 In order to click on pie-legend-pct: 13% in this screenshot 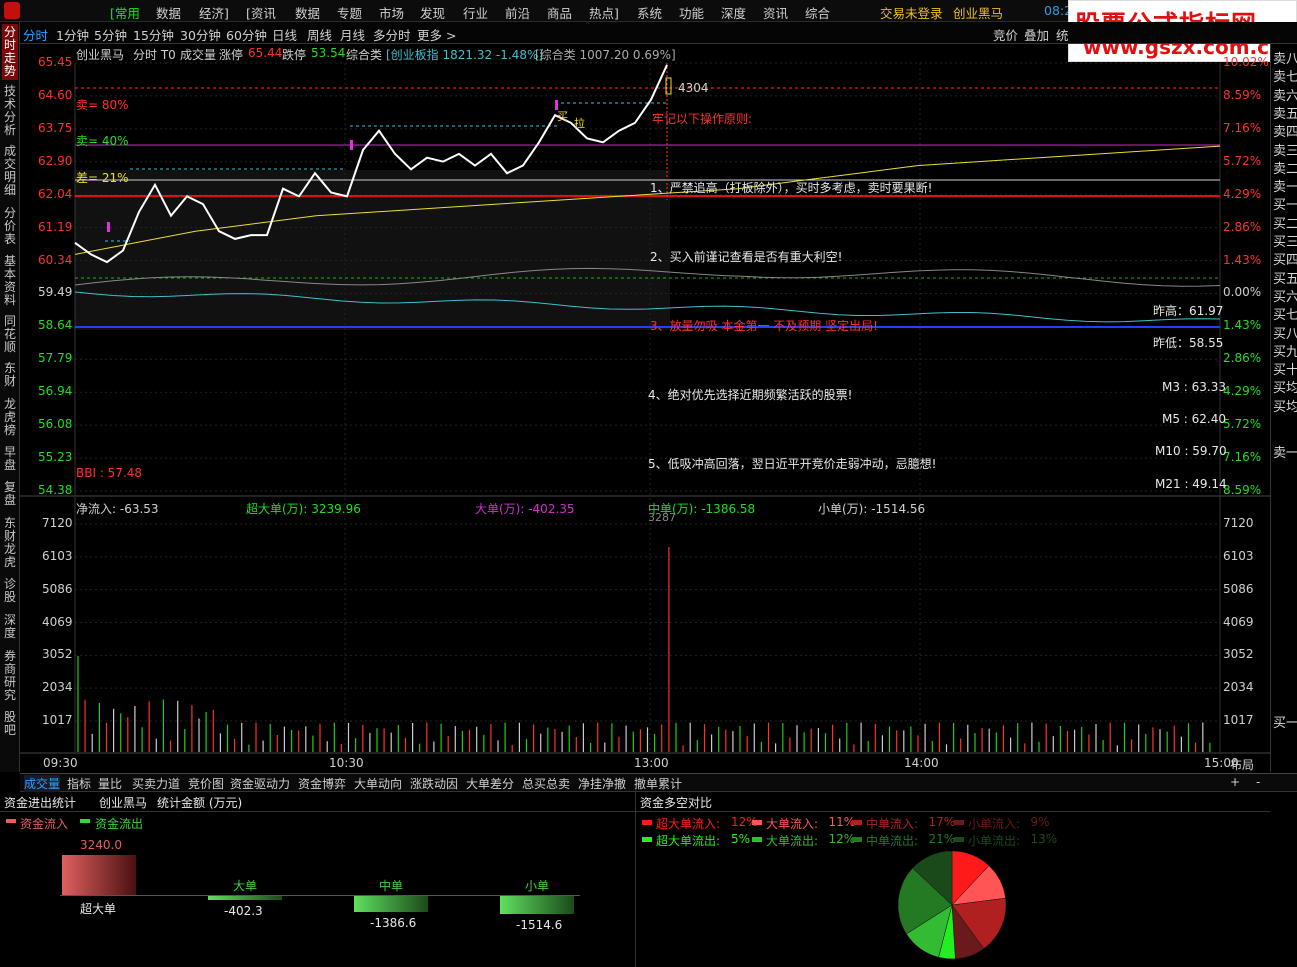, I will do `click(1044, 839)`.